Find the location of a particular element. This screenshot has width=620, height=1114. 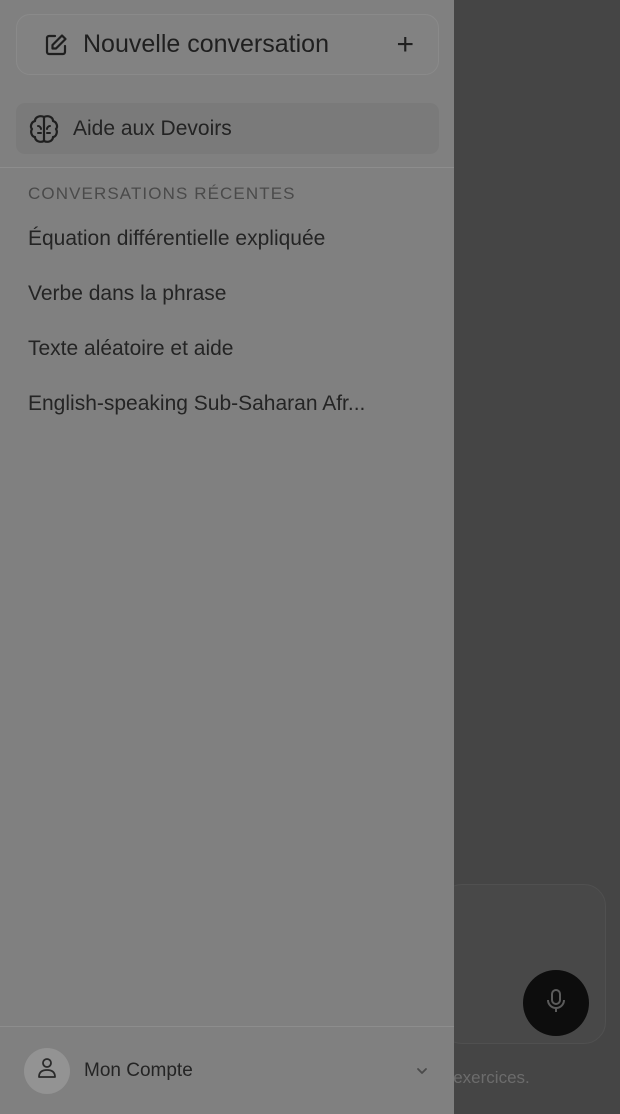

plus-icon: + is located at coordinates (405, 44).